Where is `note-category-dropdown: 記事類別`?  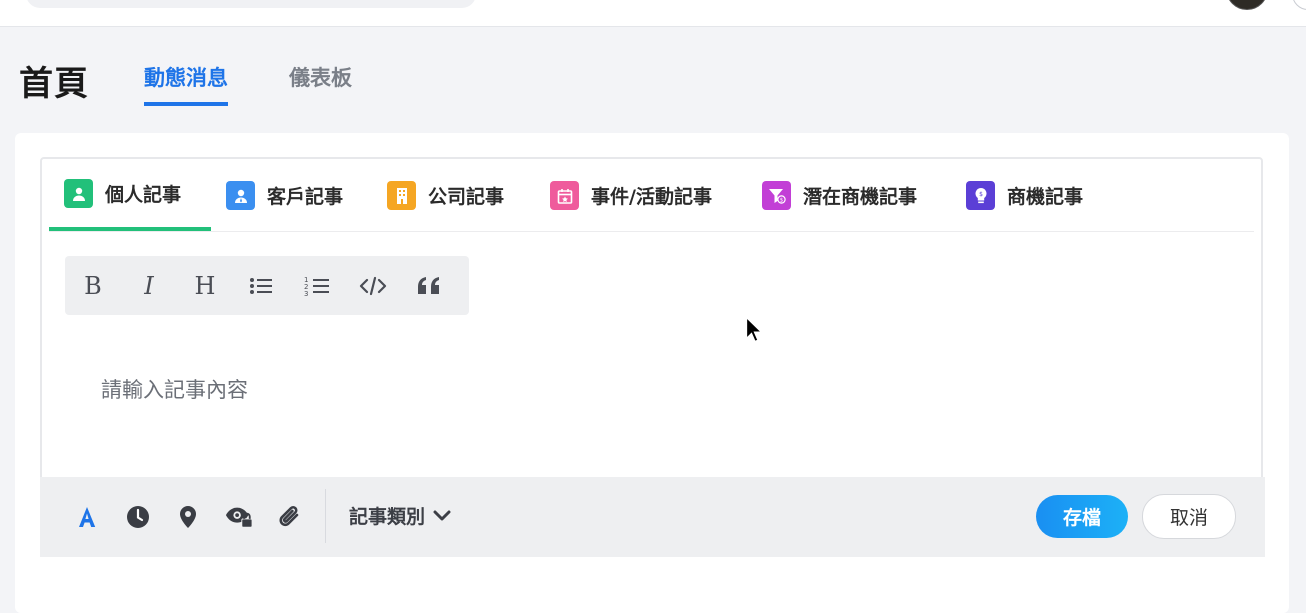 note-category-dropdown: 記事類別 is located at coordinates (400, 515).